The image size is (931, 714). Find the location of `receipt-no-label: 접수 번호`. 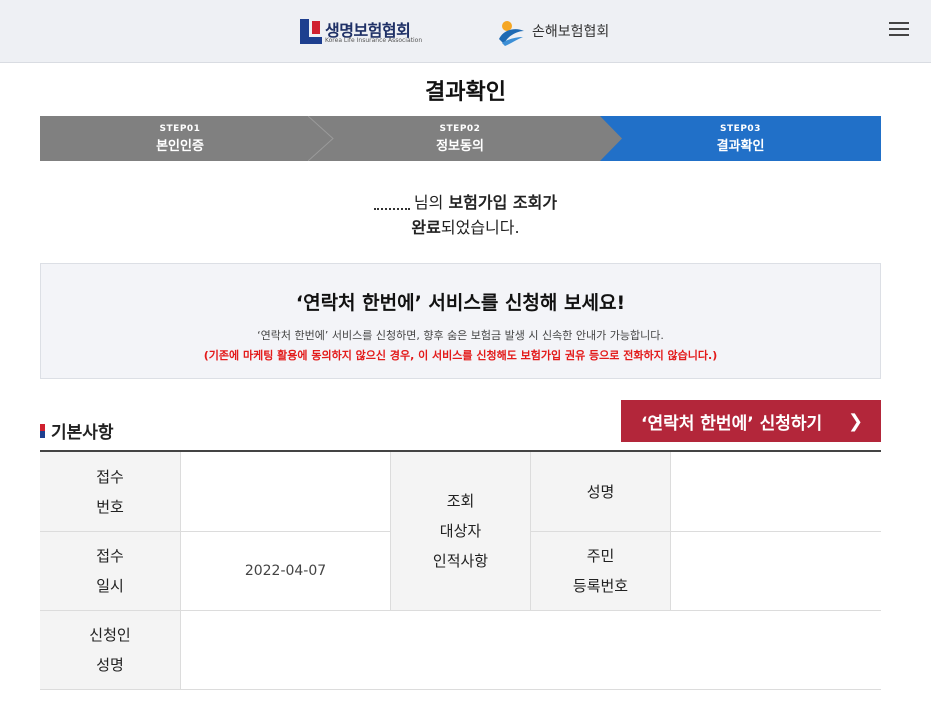

receipt-no-label: 접수 번호 is located at coordinates (110, 492).